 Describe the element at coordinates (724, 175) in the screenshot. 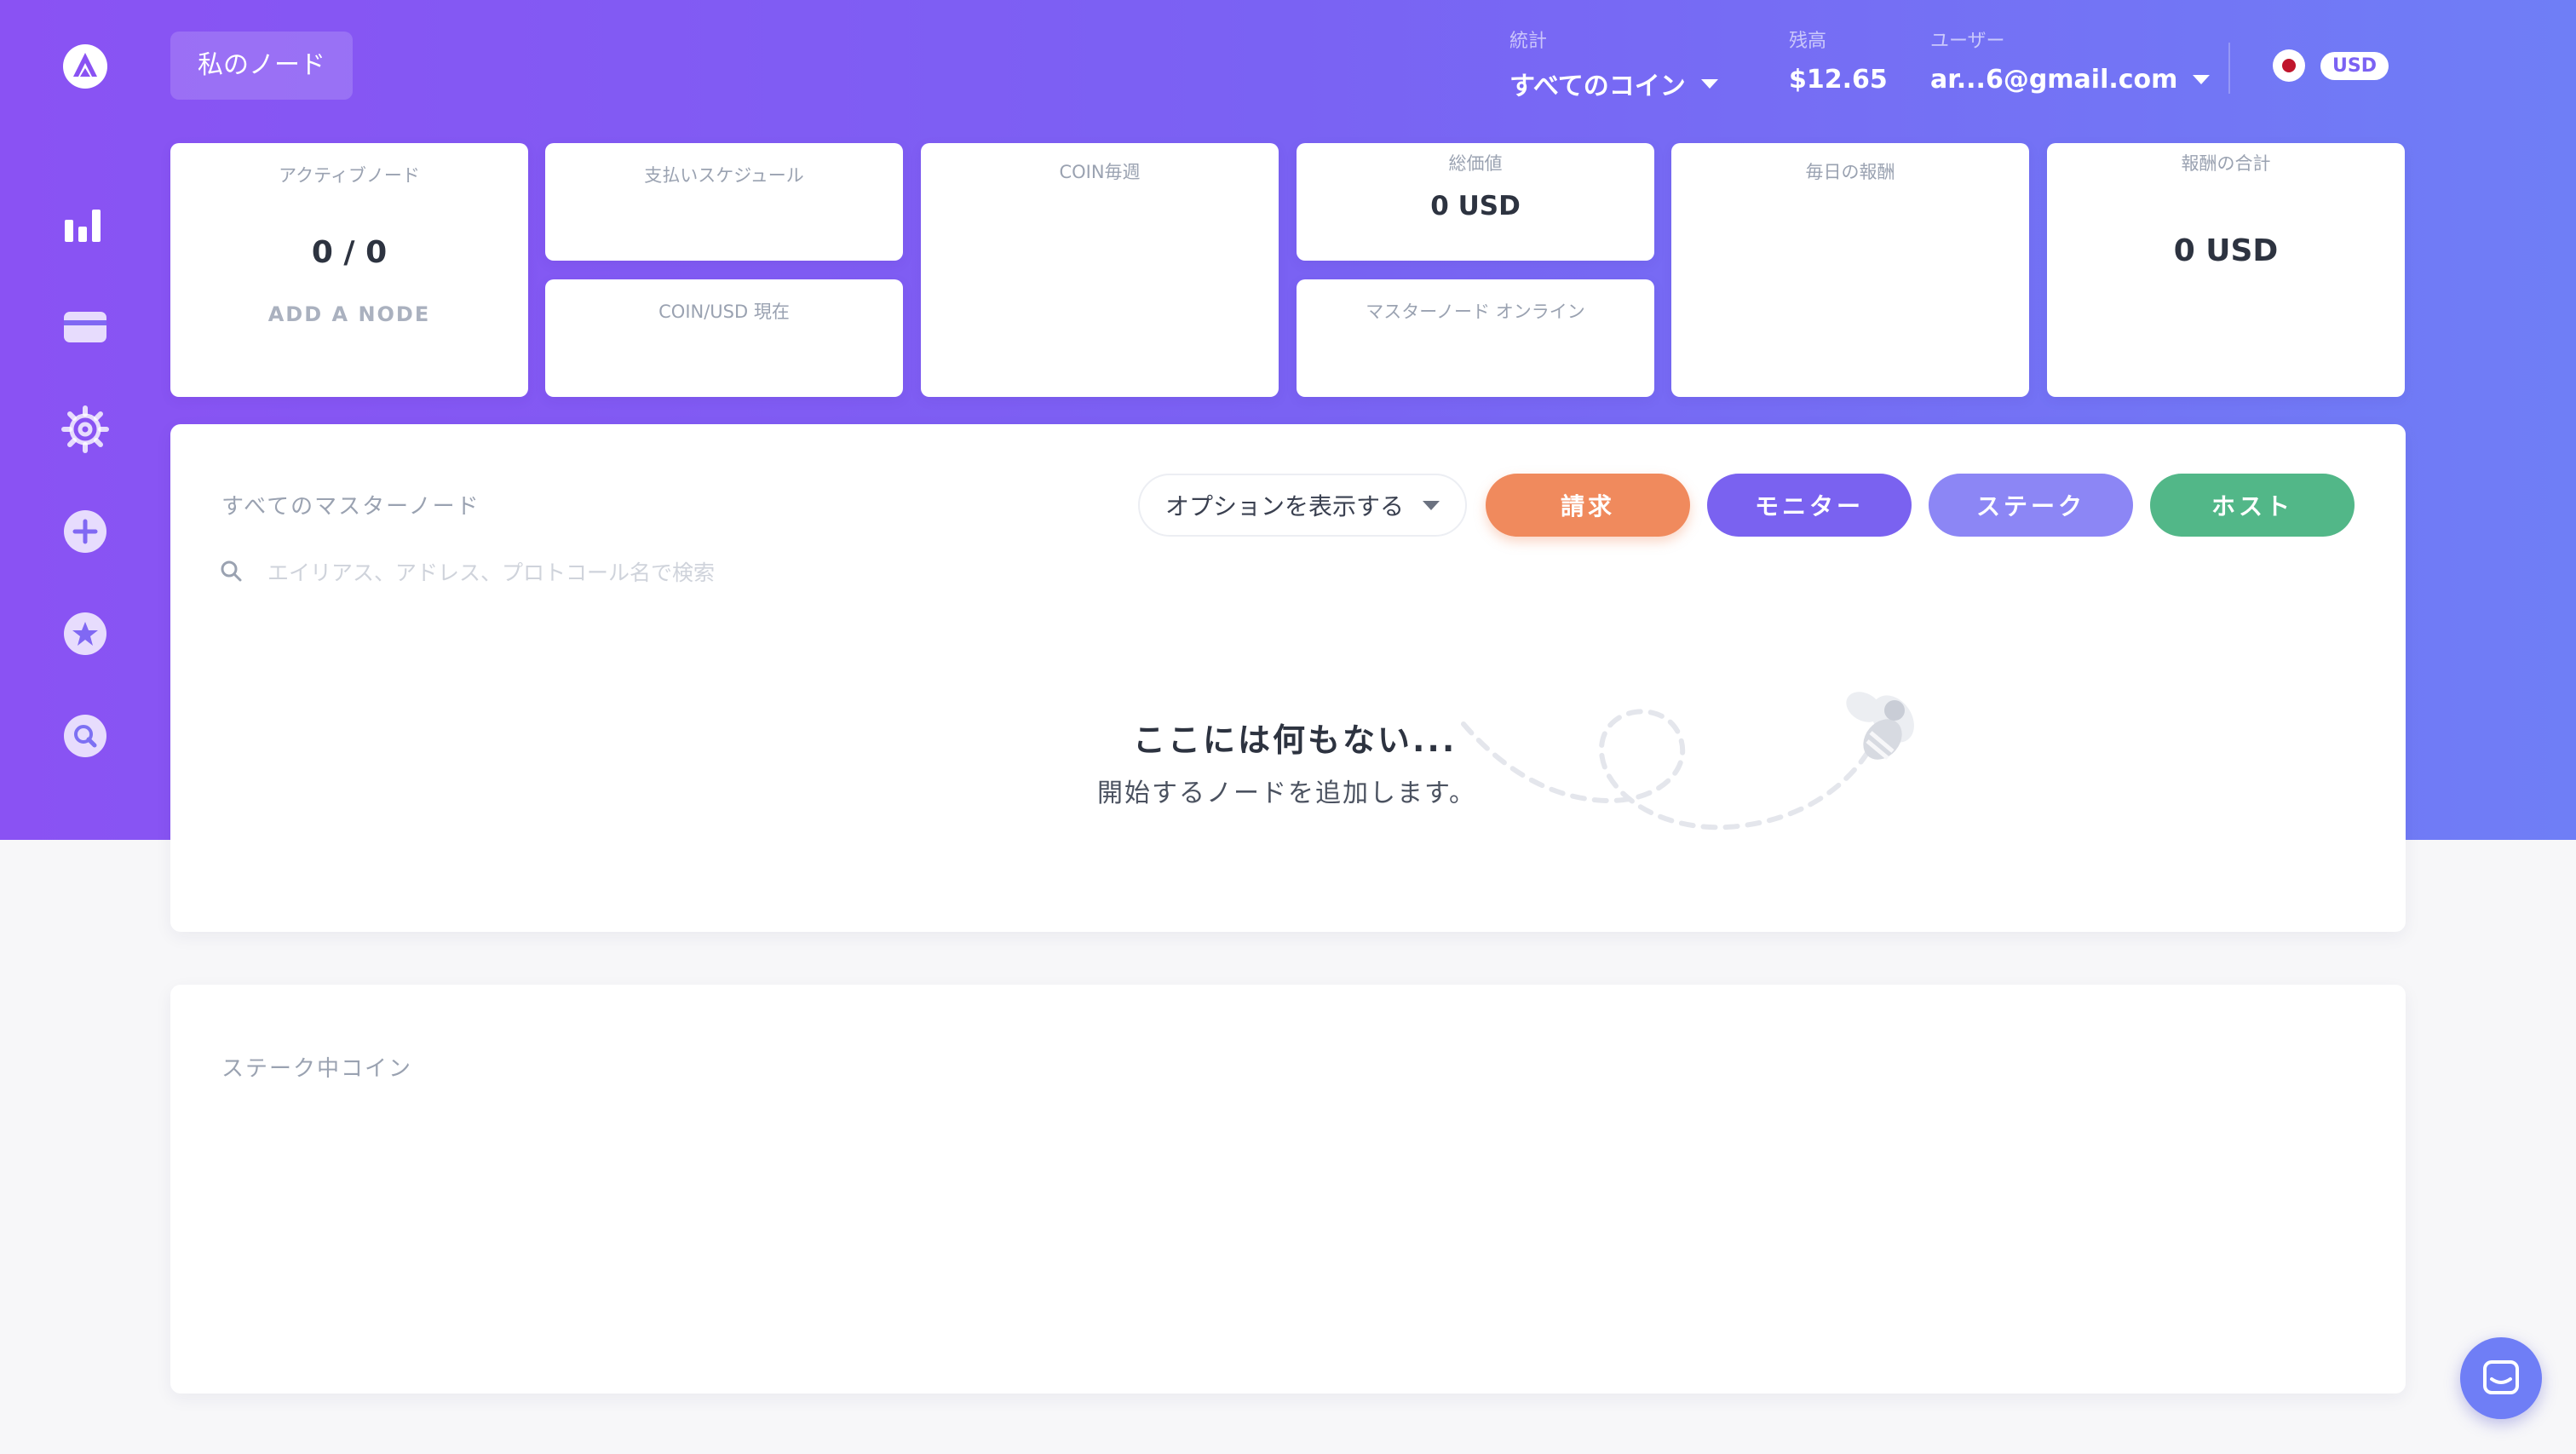

I see `card-label: 支払いスケジュール` at that location.